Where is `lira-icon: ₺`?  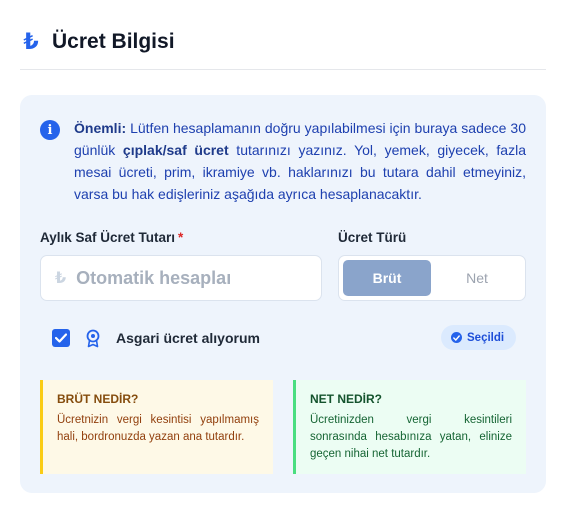 lira-icon: ₺ is located at coordinates (31, 41).